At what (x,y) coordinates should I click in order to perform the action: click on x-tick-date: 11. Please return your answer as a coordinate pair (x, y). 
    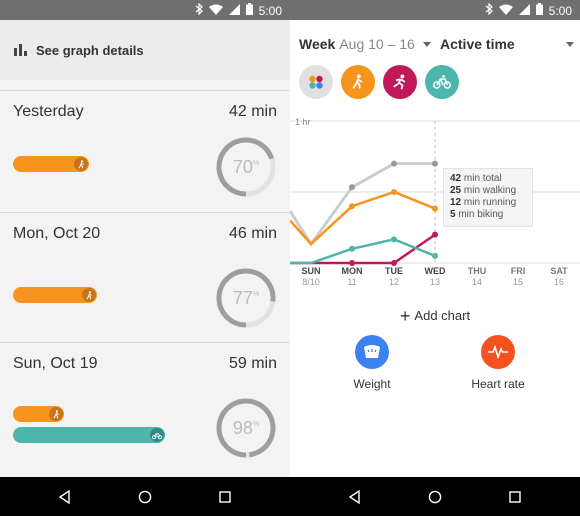
    Looking at the image, I should click on (351, 282).